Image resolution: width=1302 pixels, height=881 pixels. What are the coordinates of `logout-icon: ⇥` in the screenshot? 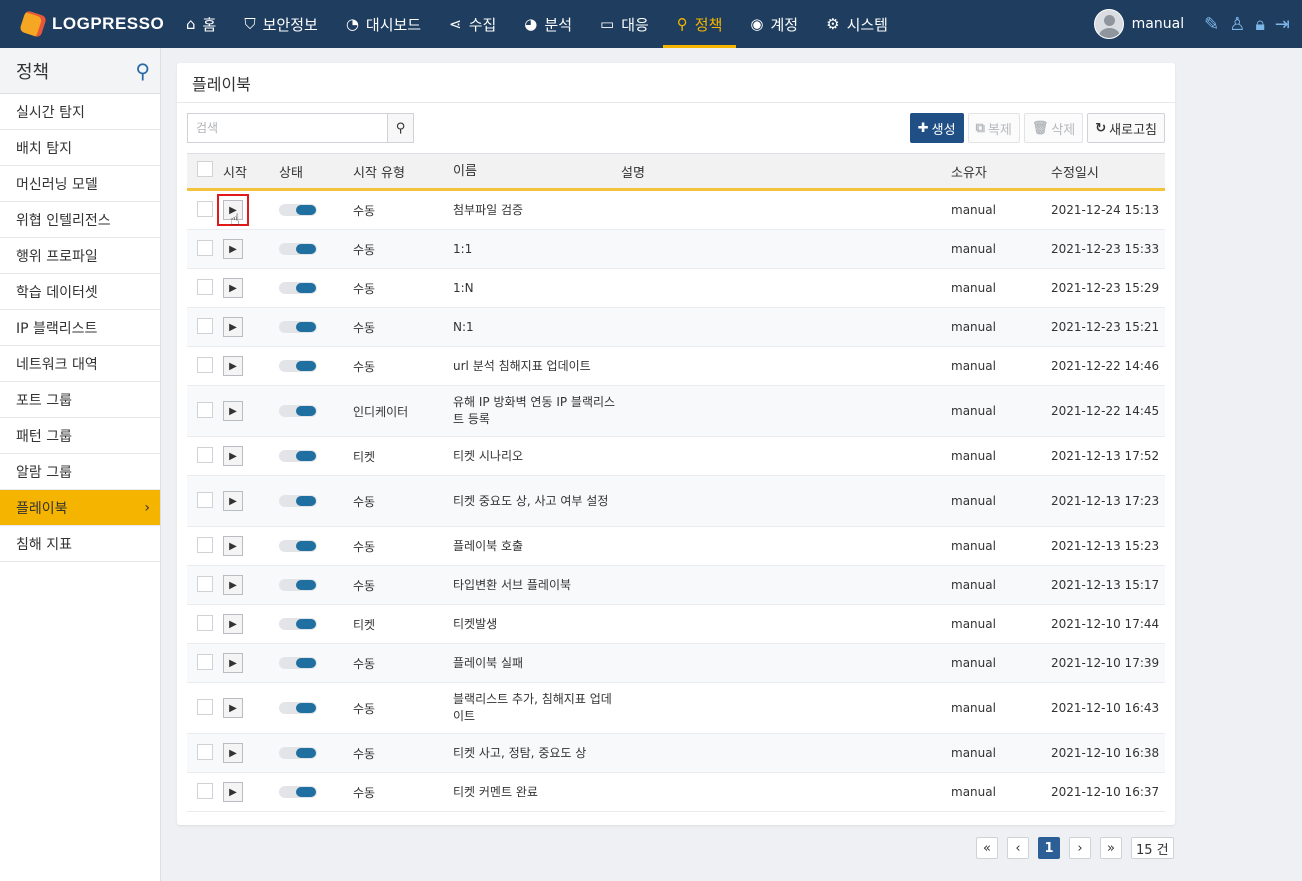 It's located at (1282, 24).